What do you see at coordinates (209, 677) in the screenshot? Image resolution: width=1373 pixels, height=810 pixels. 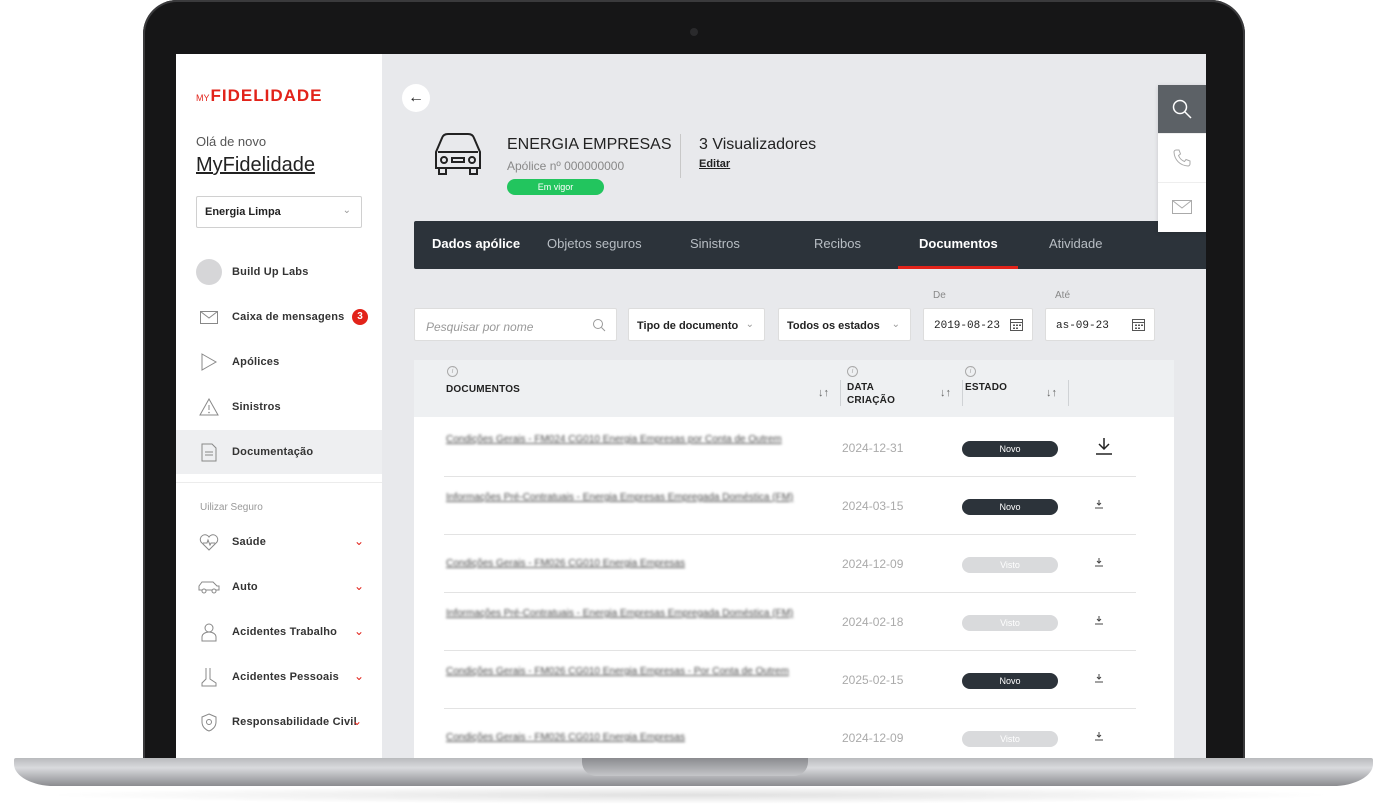 I see `foot-icon` at bounding box center [209, 677].